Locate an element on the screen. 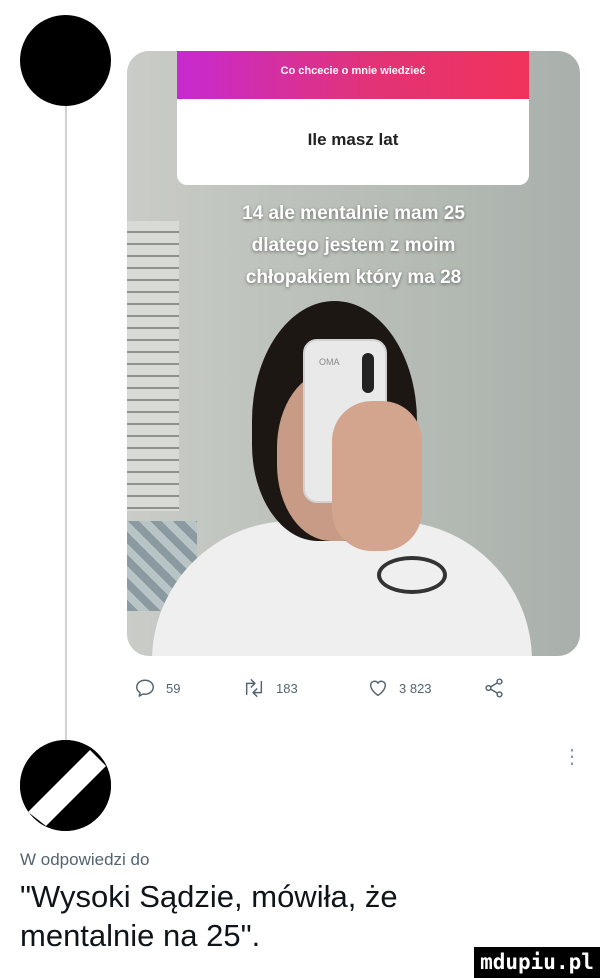  answer-line: chłopakiem który ma 28 is located at coordinates (353, 277).